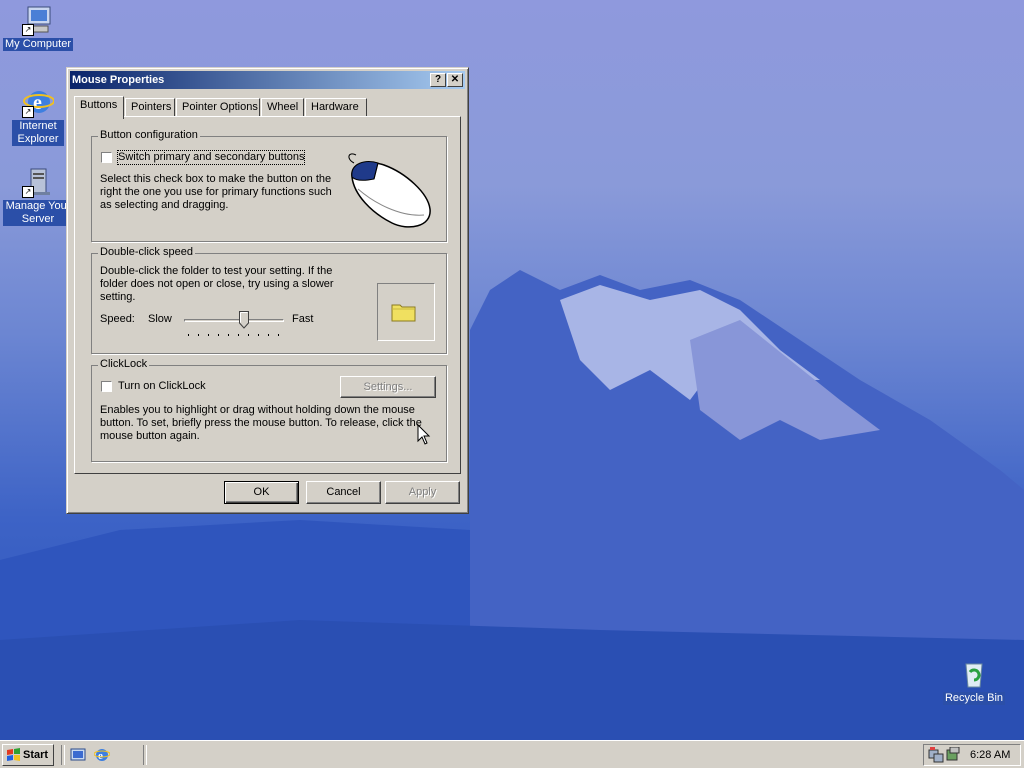 Image resolution: width=1024 pixels, height=768 pixels. I want to click on tab-hardware: Hardware, so click(336, 107).